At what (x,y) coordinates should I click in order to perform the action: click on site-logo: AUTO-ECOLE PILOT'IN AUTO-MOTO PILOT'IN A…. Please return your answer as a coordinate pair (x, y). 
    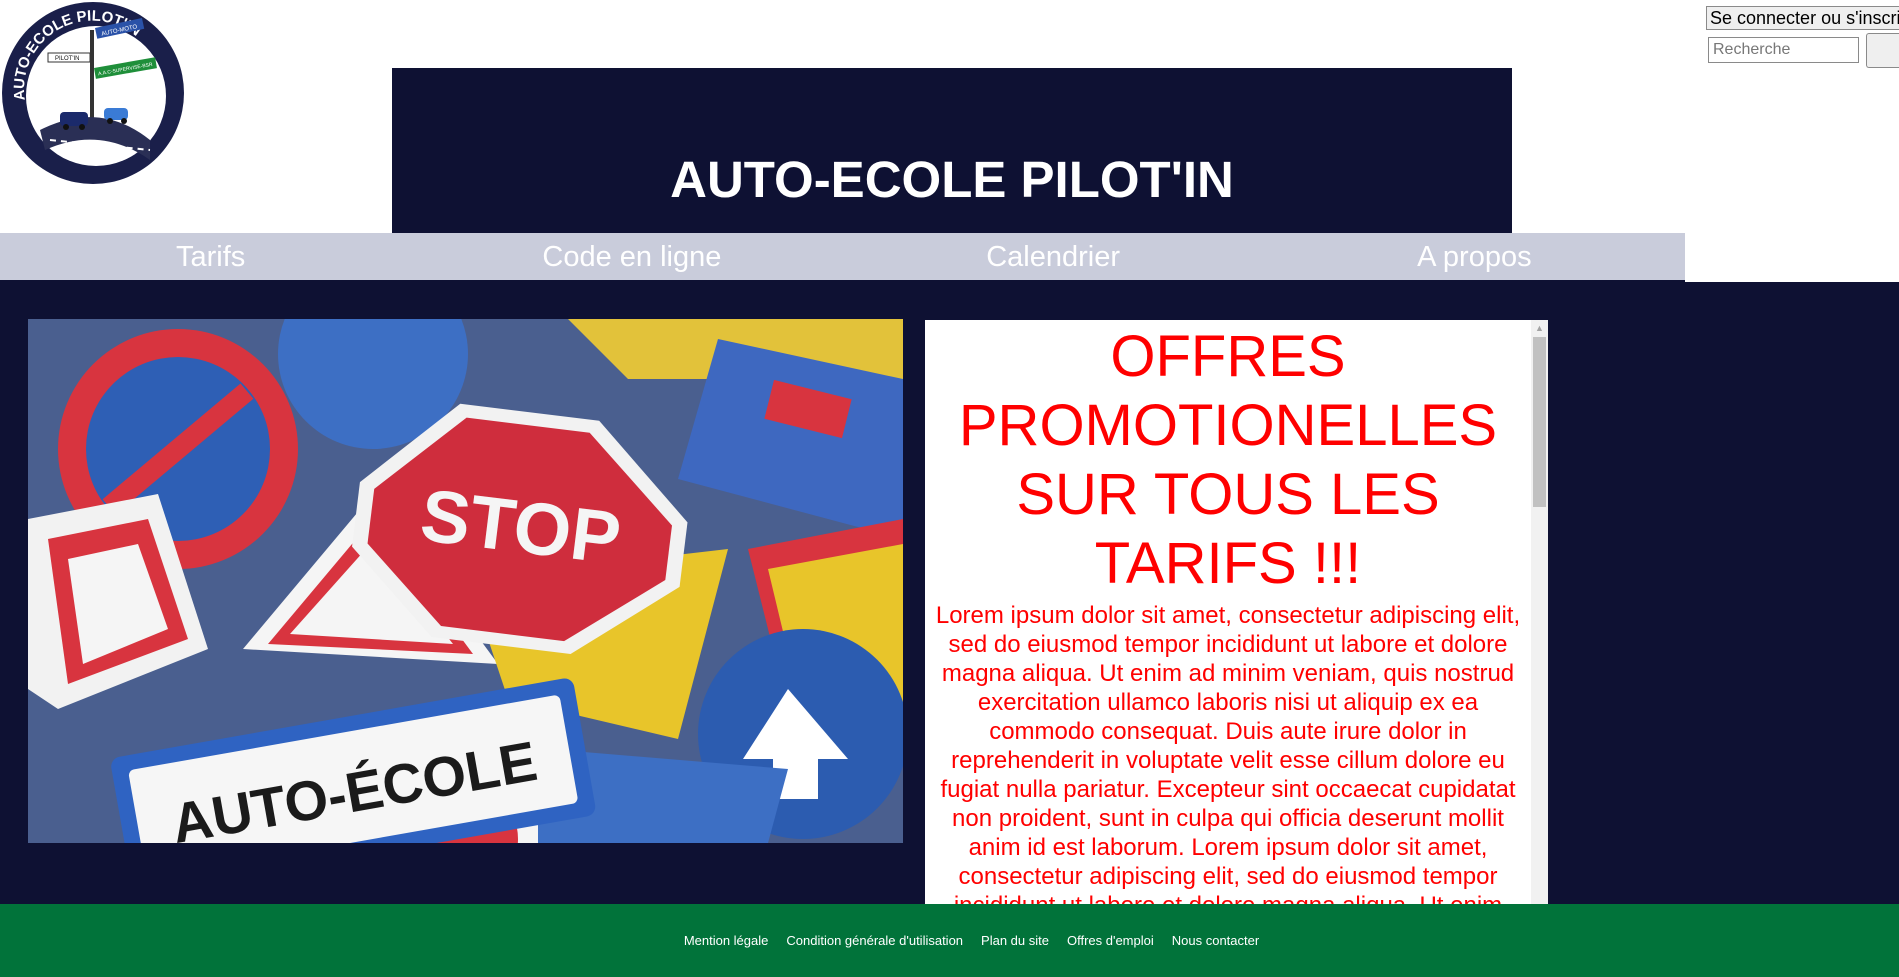
    Looking at the image, I should click on (93, 93).